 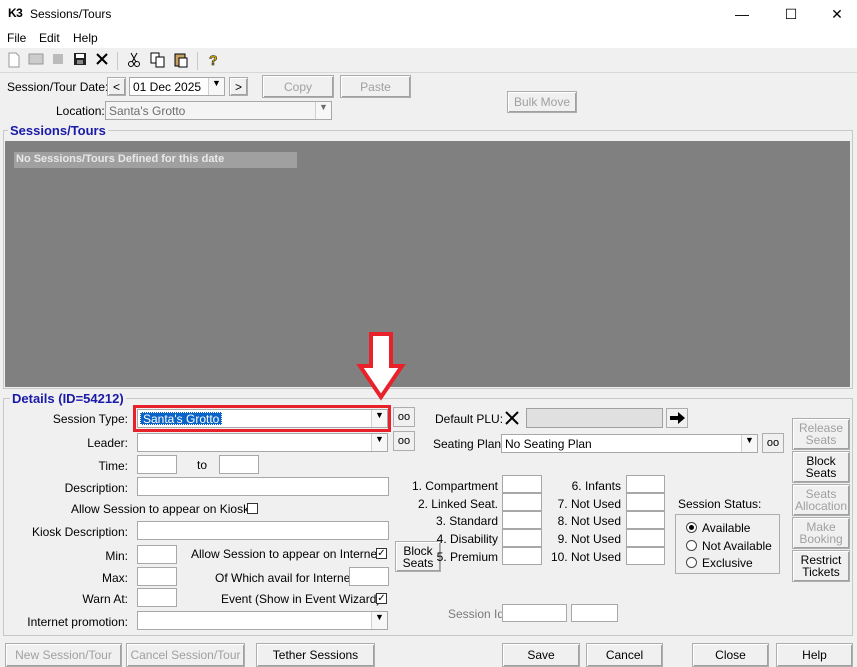 I want to click on release-seats-button: Release Seats, so click(x=821, y=434).